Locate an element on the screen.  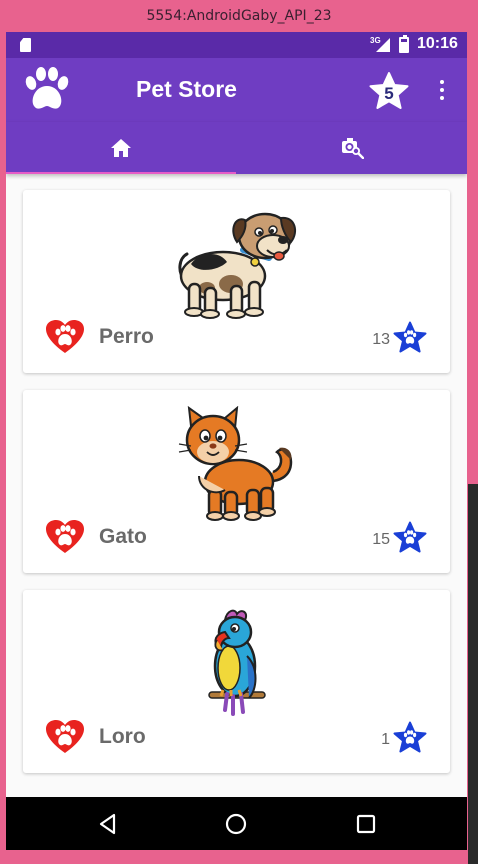
photo-search-icon is located at coordinates (353, 148).